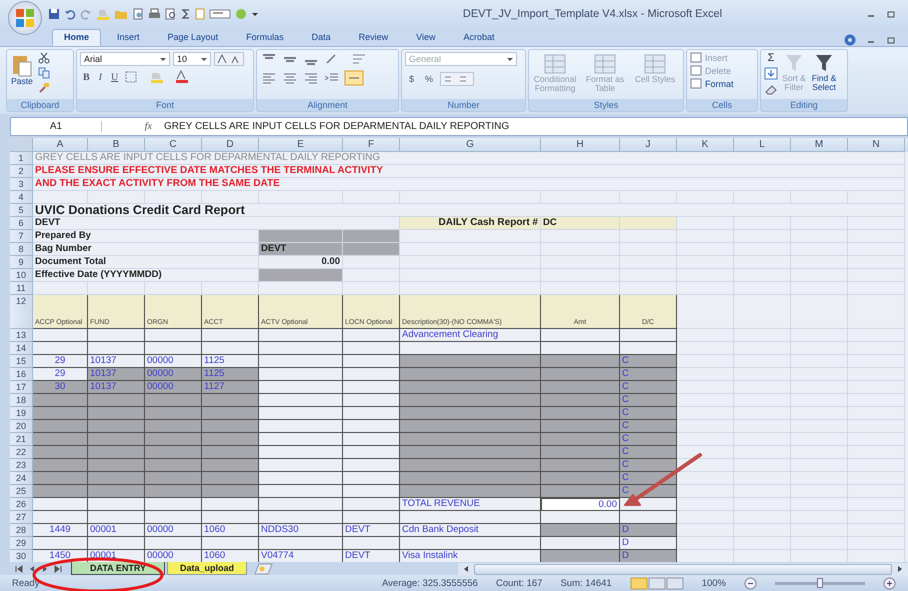 Image resolution: width=908 pixels, height=591 pixels. What do you see at coordinates (21, 517) in the screenshot?
I see `row-header: 27` at bounding box center [21, 517].